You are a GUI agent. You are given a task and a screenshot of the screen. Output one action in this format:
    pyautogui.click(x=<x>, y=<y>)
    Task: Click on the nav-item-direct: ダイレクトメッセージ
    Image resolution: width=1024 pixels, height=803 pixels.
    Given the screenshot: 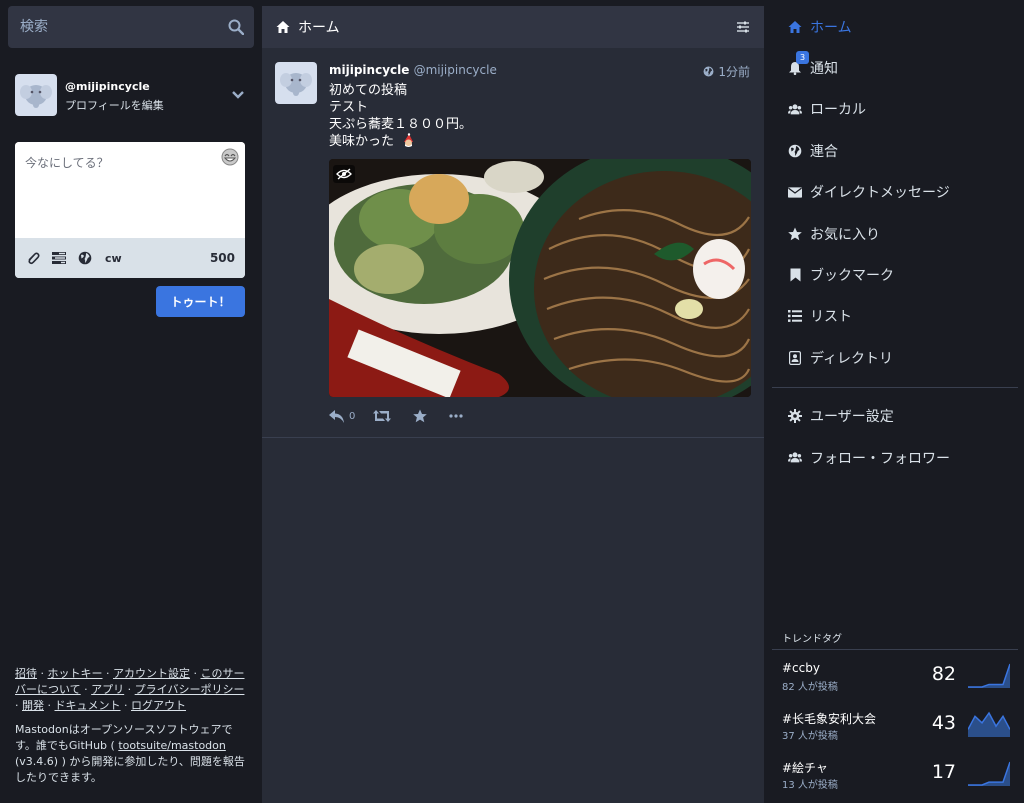 What is the action you would take?
    pyautogui.click(x=895, y=192)
    